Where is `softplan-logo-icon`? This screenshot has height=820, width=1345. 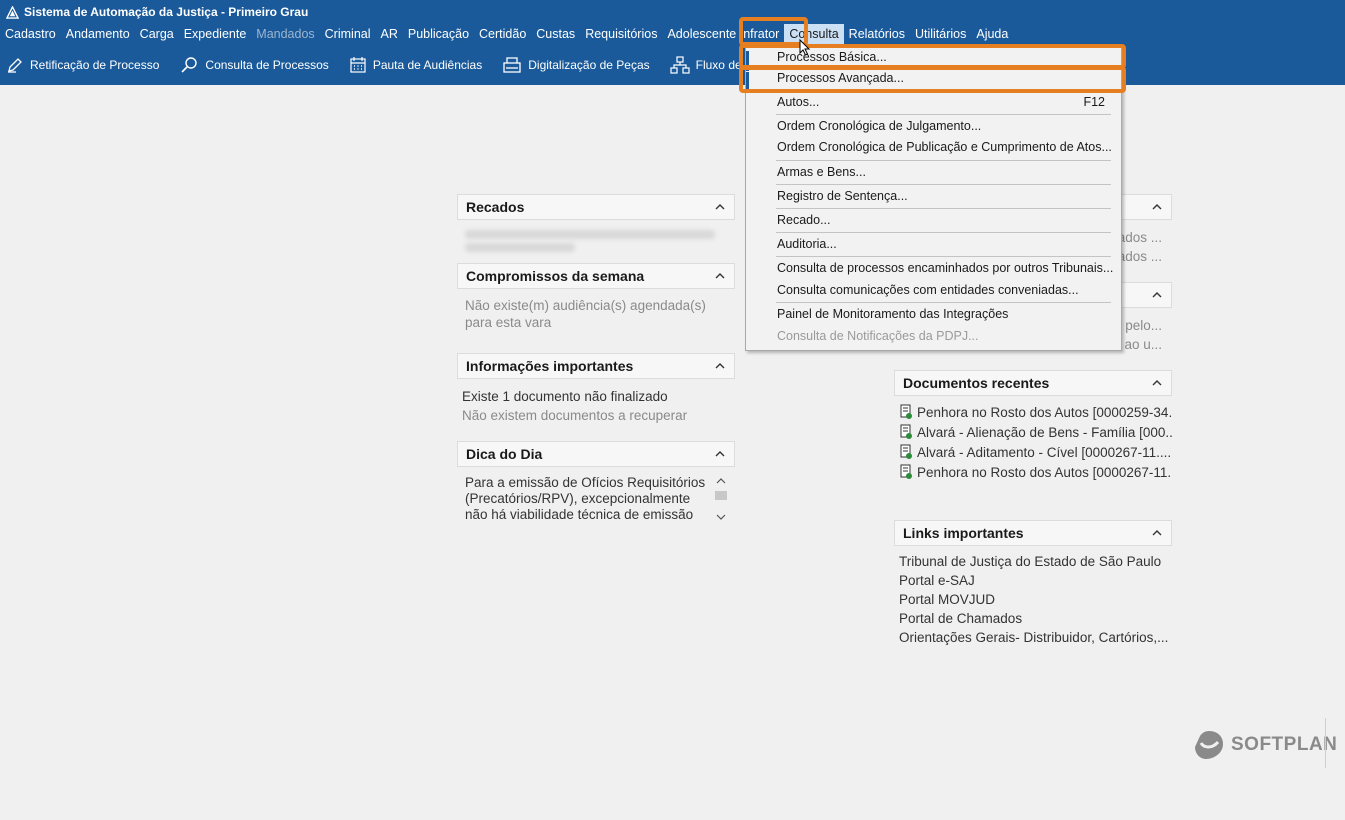 softplan-logo-icon is located at coordinates (1209, 745).